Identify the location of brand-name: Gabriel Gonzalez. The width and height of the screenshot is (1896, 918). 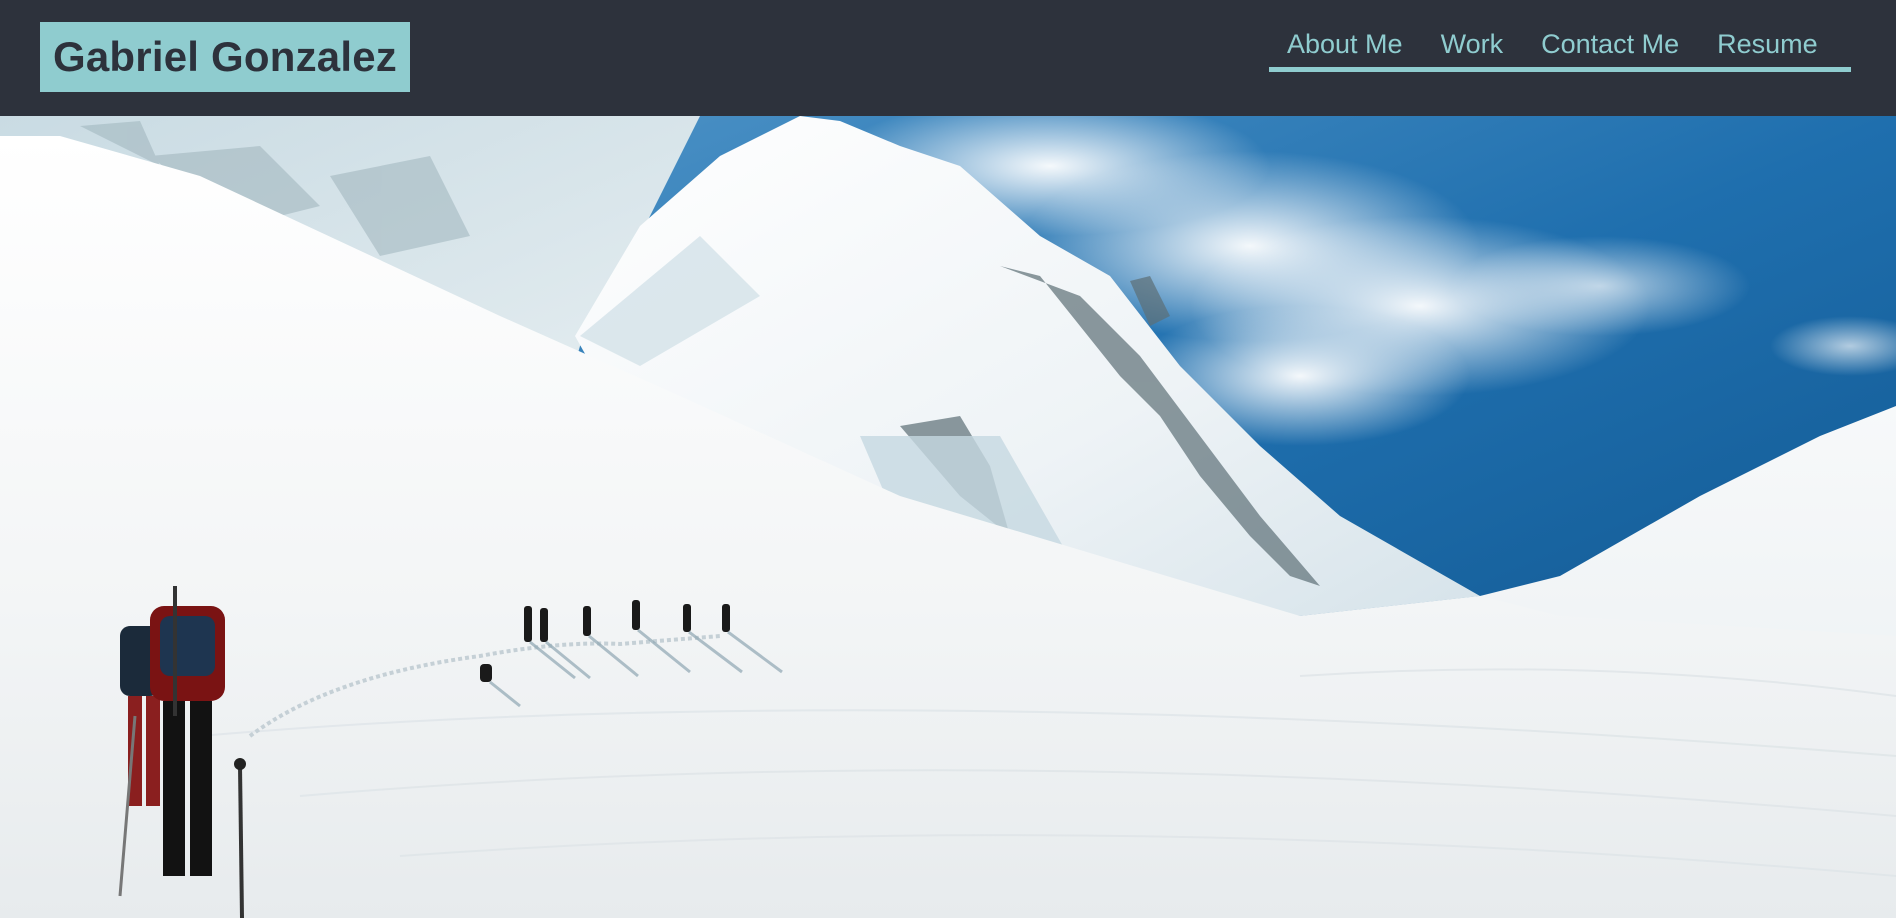
(225, 56).